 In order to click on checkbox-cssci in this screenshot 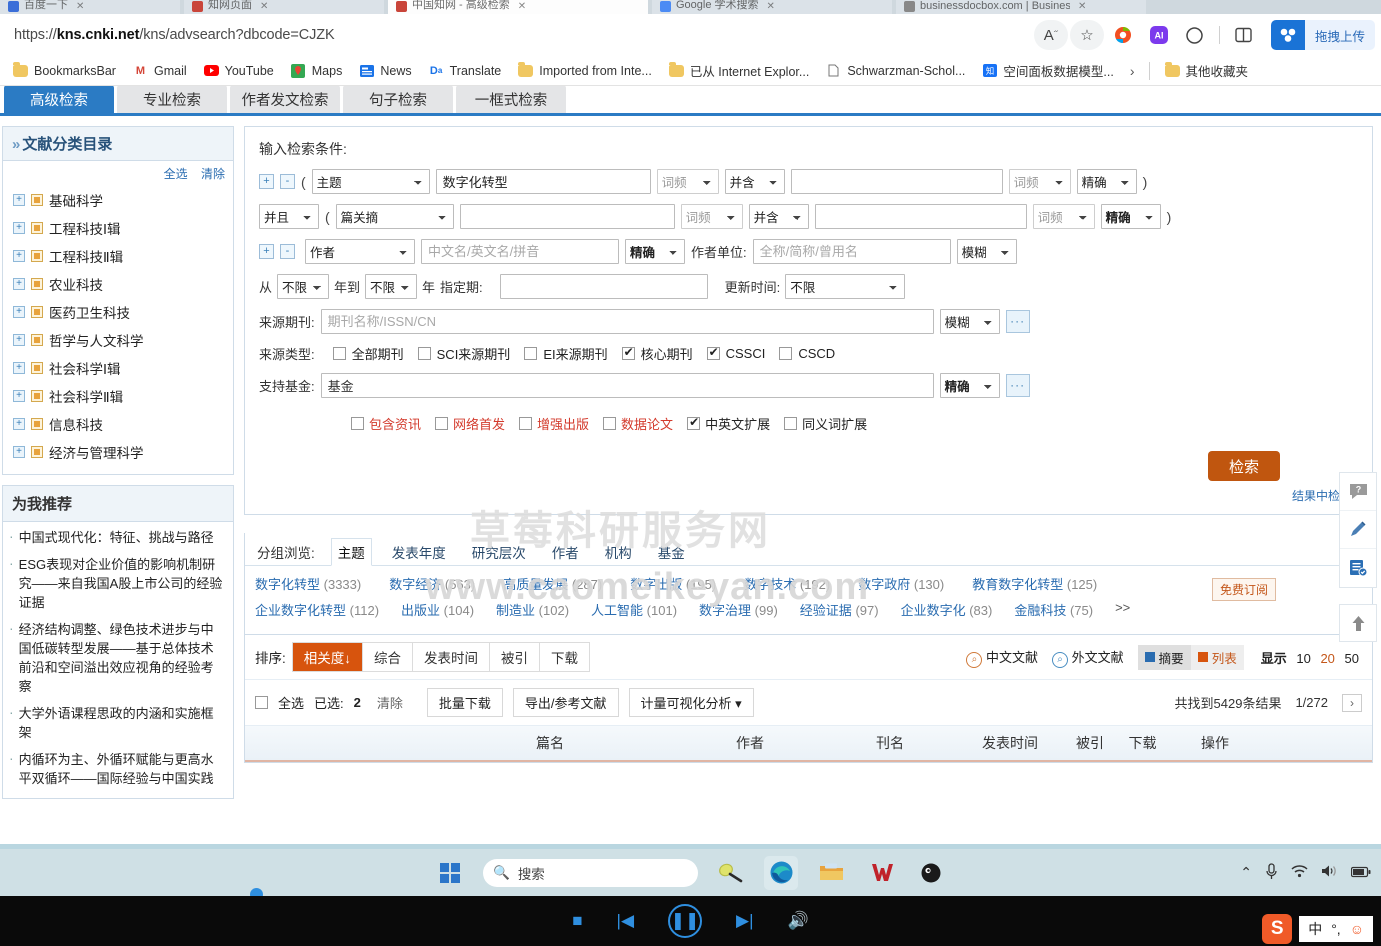, I will do `click(713, 352)`.